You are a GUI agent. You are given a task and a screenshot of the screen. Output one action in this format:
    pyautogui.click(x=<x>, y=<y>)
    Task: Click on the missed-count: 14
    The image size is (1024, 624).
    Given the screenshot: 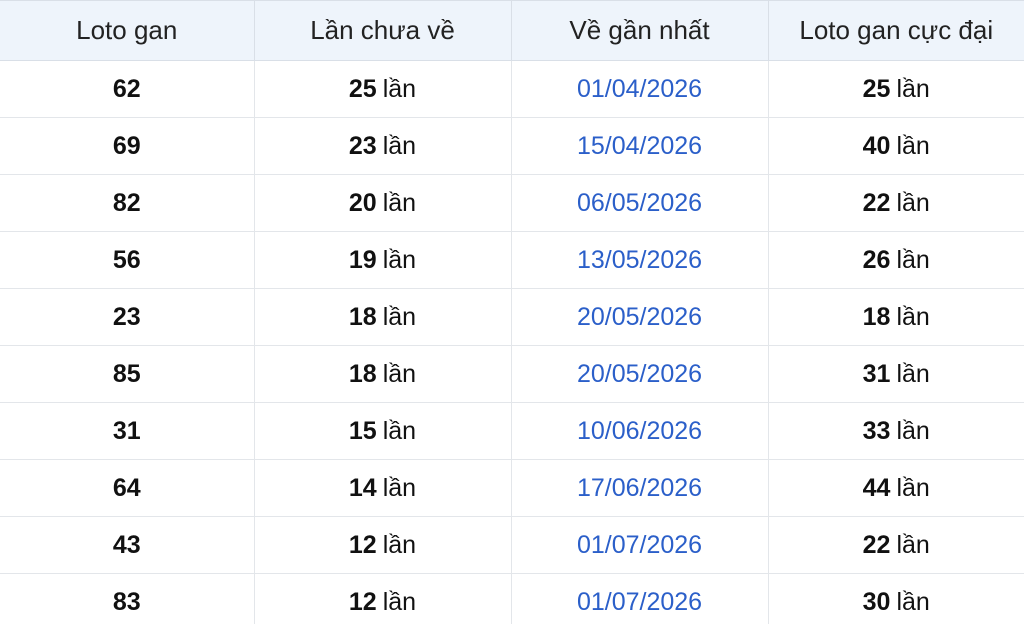 What is the action you would take?
    pyautogui.click(x=362, y=487)
    